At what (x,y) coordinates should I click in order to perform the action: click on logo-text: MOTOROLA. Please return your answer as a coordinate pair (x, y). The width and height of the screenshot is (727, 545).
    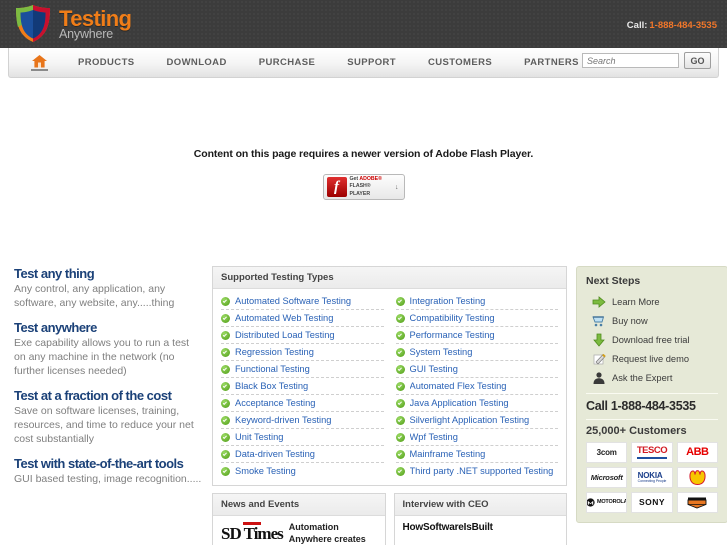
    Looking at the image, I should click on (606, 502).